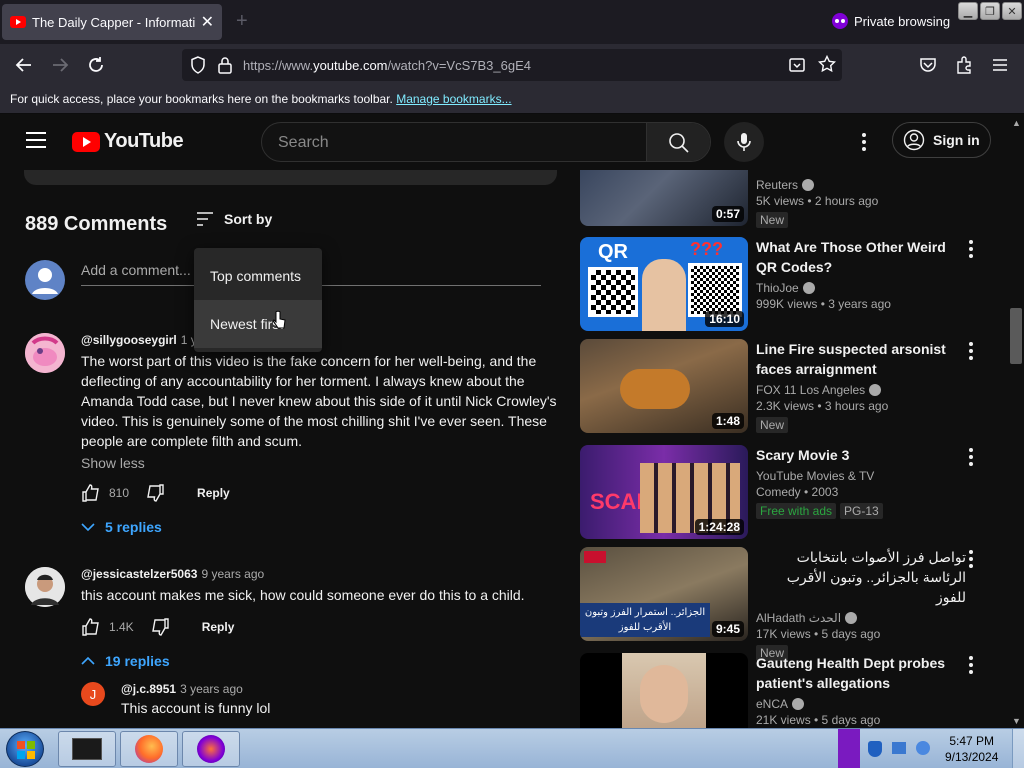 This screenshot has height=768, width=1024. Describe the element at coordinates (512, 748) in the screenshot. I see `windows-taskbar: 5:47 PM 9/13/2024` at that location.